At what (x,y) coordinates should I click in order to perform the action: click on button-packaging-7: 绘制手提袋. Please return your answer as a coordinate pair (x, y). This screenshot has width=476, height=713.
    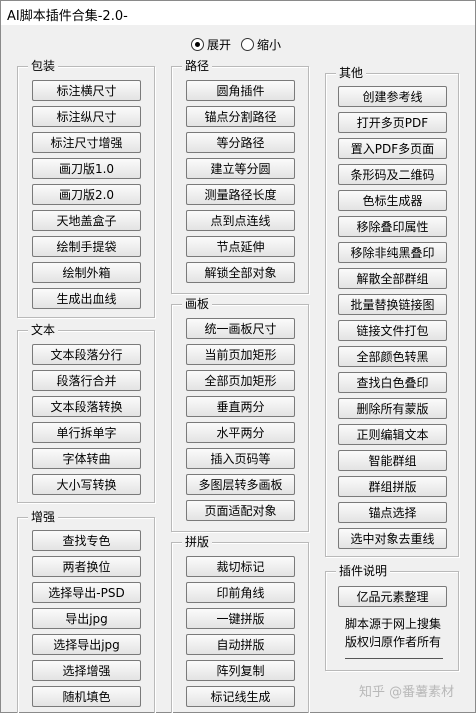
    Looking at the image, I should click on (86, 246).